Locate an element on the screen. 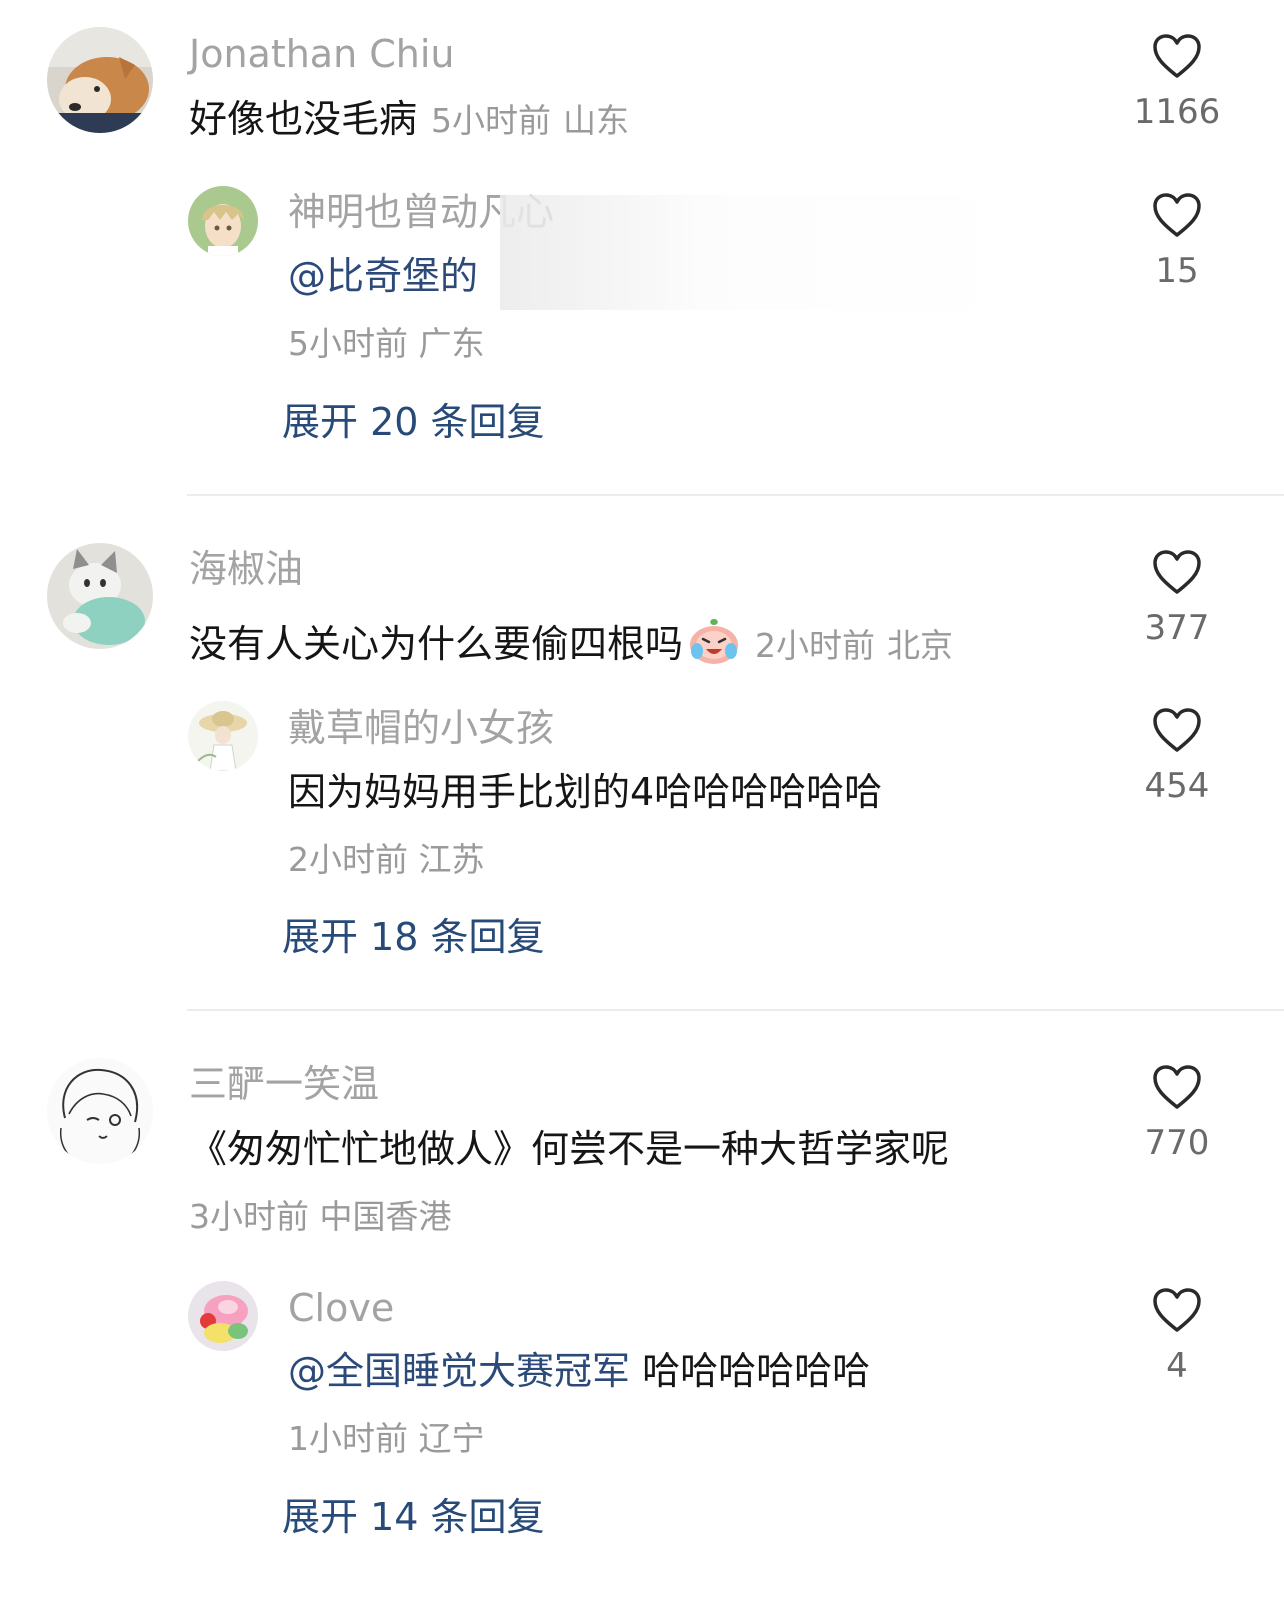 The image size is (1284, 1606). reply-meta: 5小时前 广东 is located at coordinates (386, 343).